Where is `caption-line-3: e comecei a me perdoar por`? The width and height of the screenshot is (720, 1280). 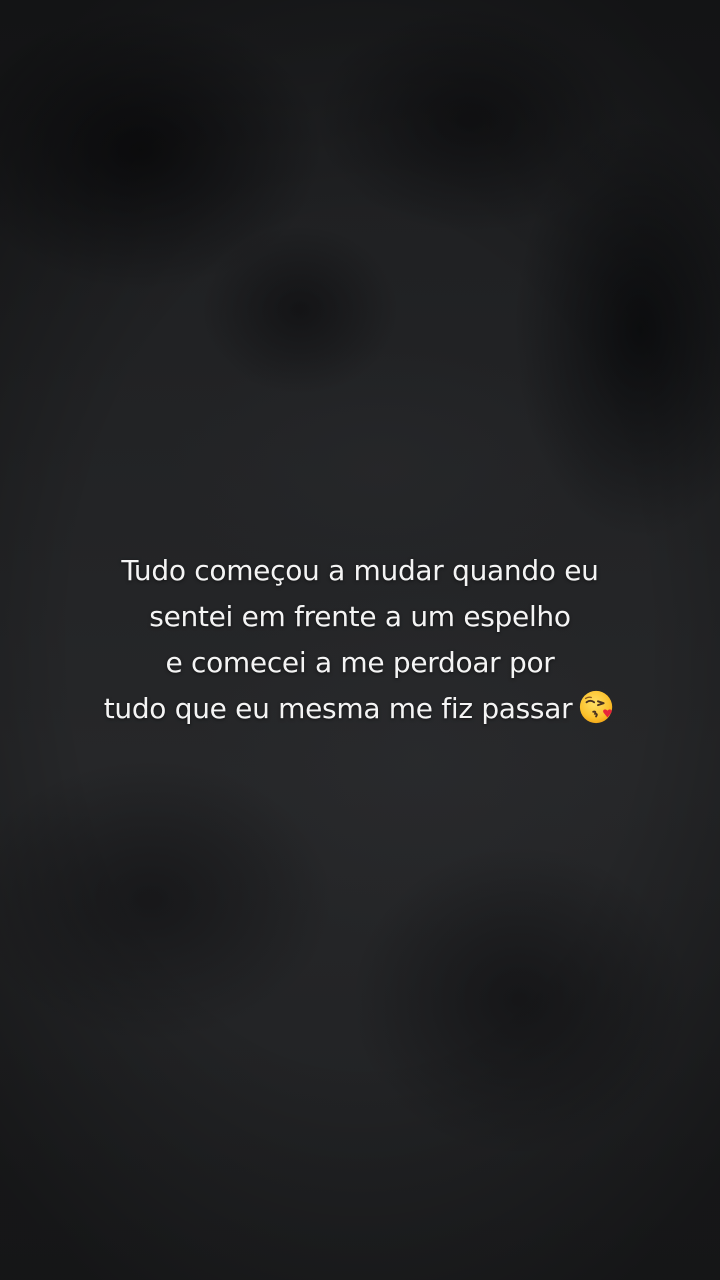 caption-line-3: e comecei a me perdoar por is located at coordinates (360, 662).